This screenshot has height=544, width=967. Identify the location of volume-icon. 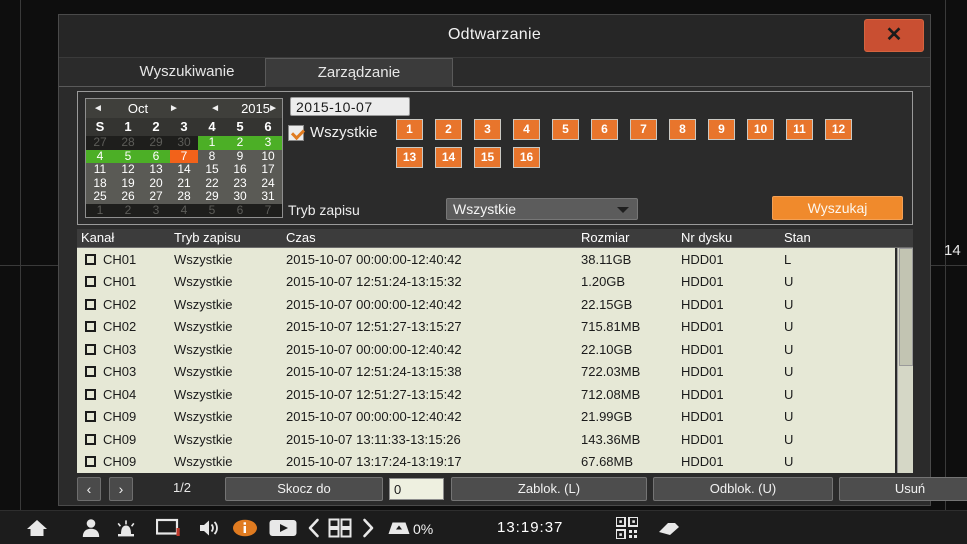
(209, 528).